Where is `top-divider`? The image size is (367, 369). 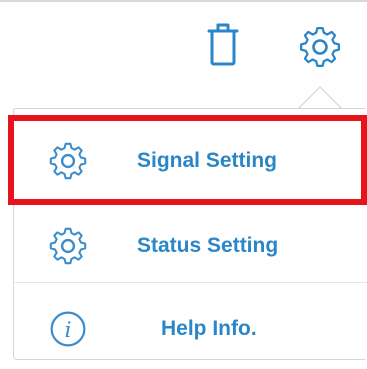 top-divider is located at coordinates (183, 1).